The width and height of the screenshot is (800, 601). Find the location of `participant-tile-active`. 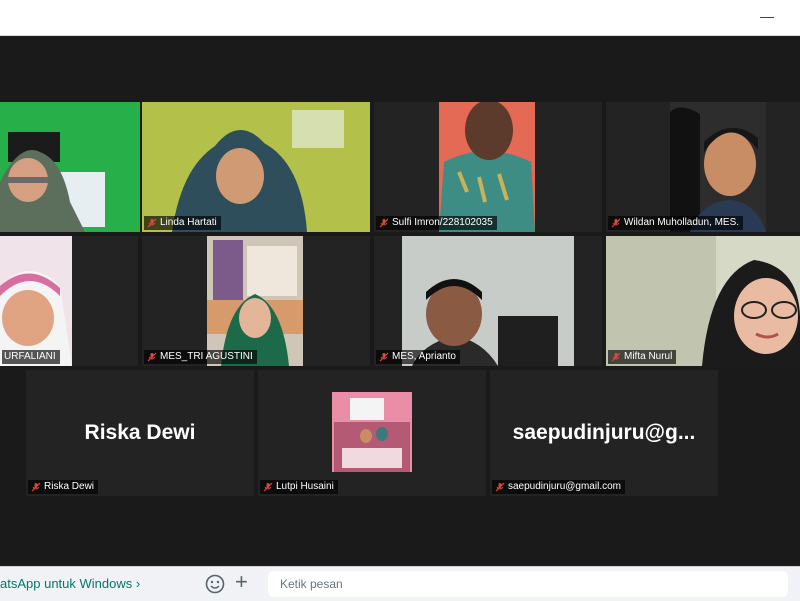

participant-tile-active is located at coordinates (70, 167).